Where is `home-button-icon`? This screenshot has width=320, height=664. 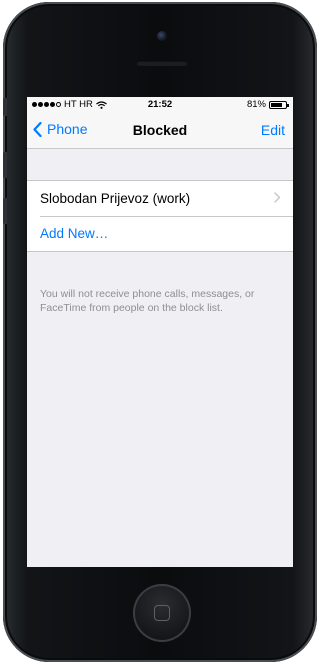 home-button-icon is located at coordinates (162, 613).